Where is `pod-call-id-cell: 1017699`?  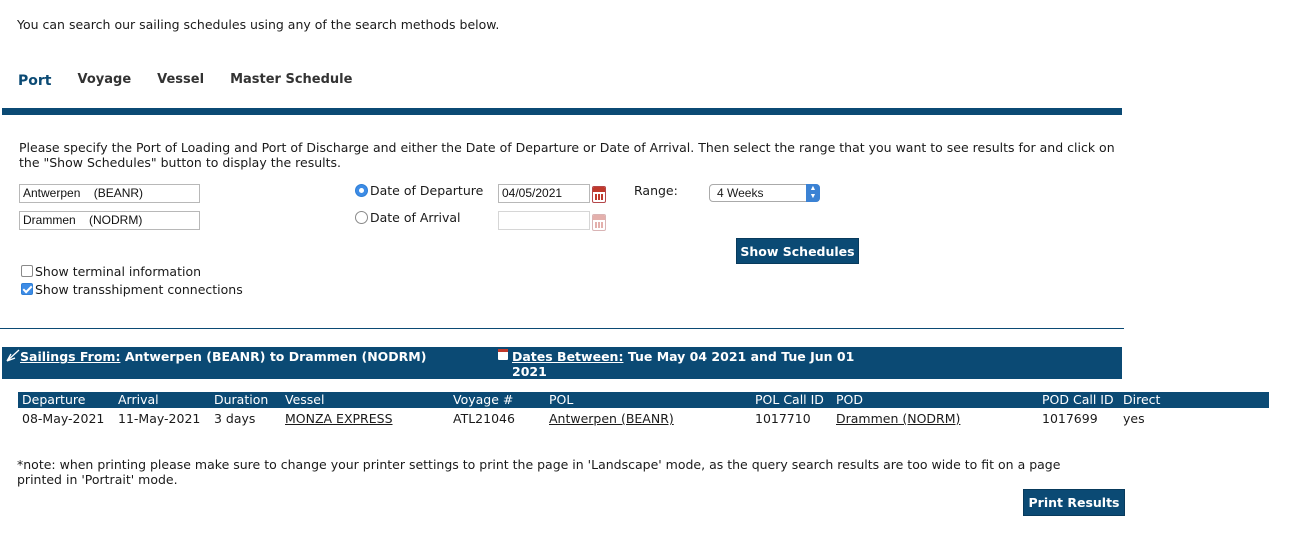
pod-call-id-cell: 1017699 is located at coordinates (1070, 418).